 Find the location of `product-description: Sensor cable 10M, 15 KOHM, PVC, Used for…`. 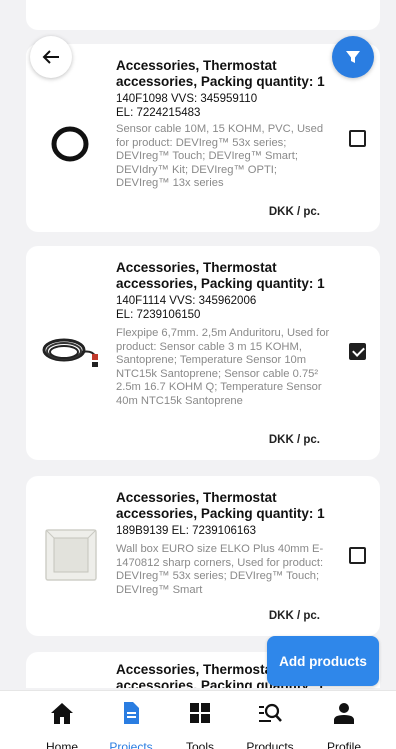

product-description: Sensor cable 10M, 15 KOHM, PVC, Used for… is located at coordinates (220, 156).